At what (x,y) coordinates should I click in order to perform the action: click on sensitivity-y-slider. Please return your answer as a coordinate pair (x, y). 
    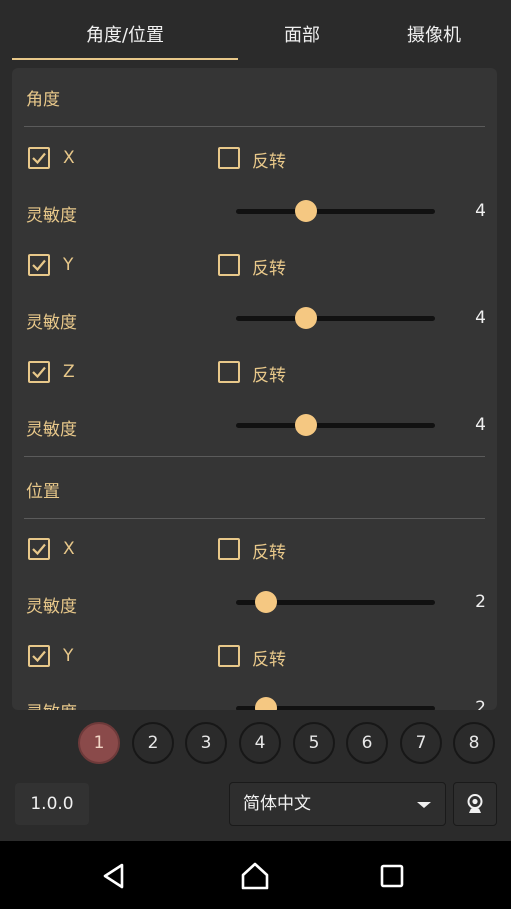
    Looking at the image, I should click on (335, 318).